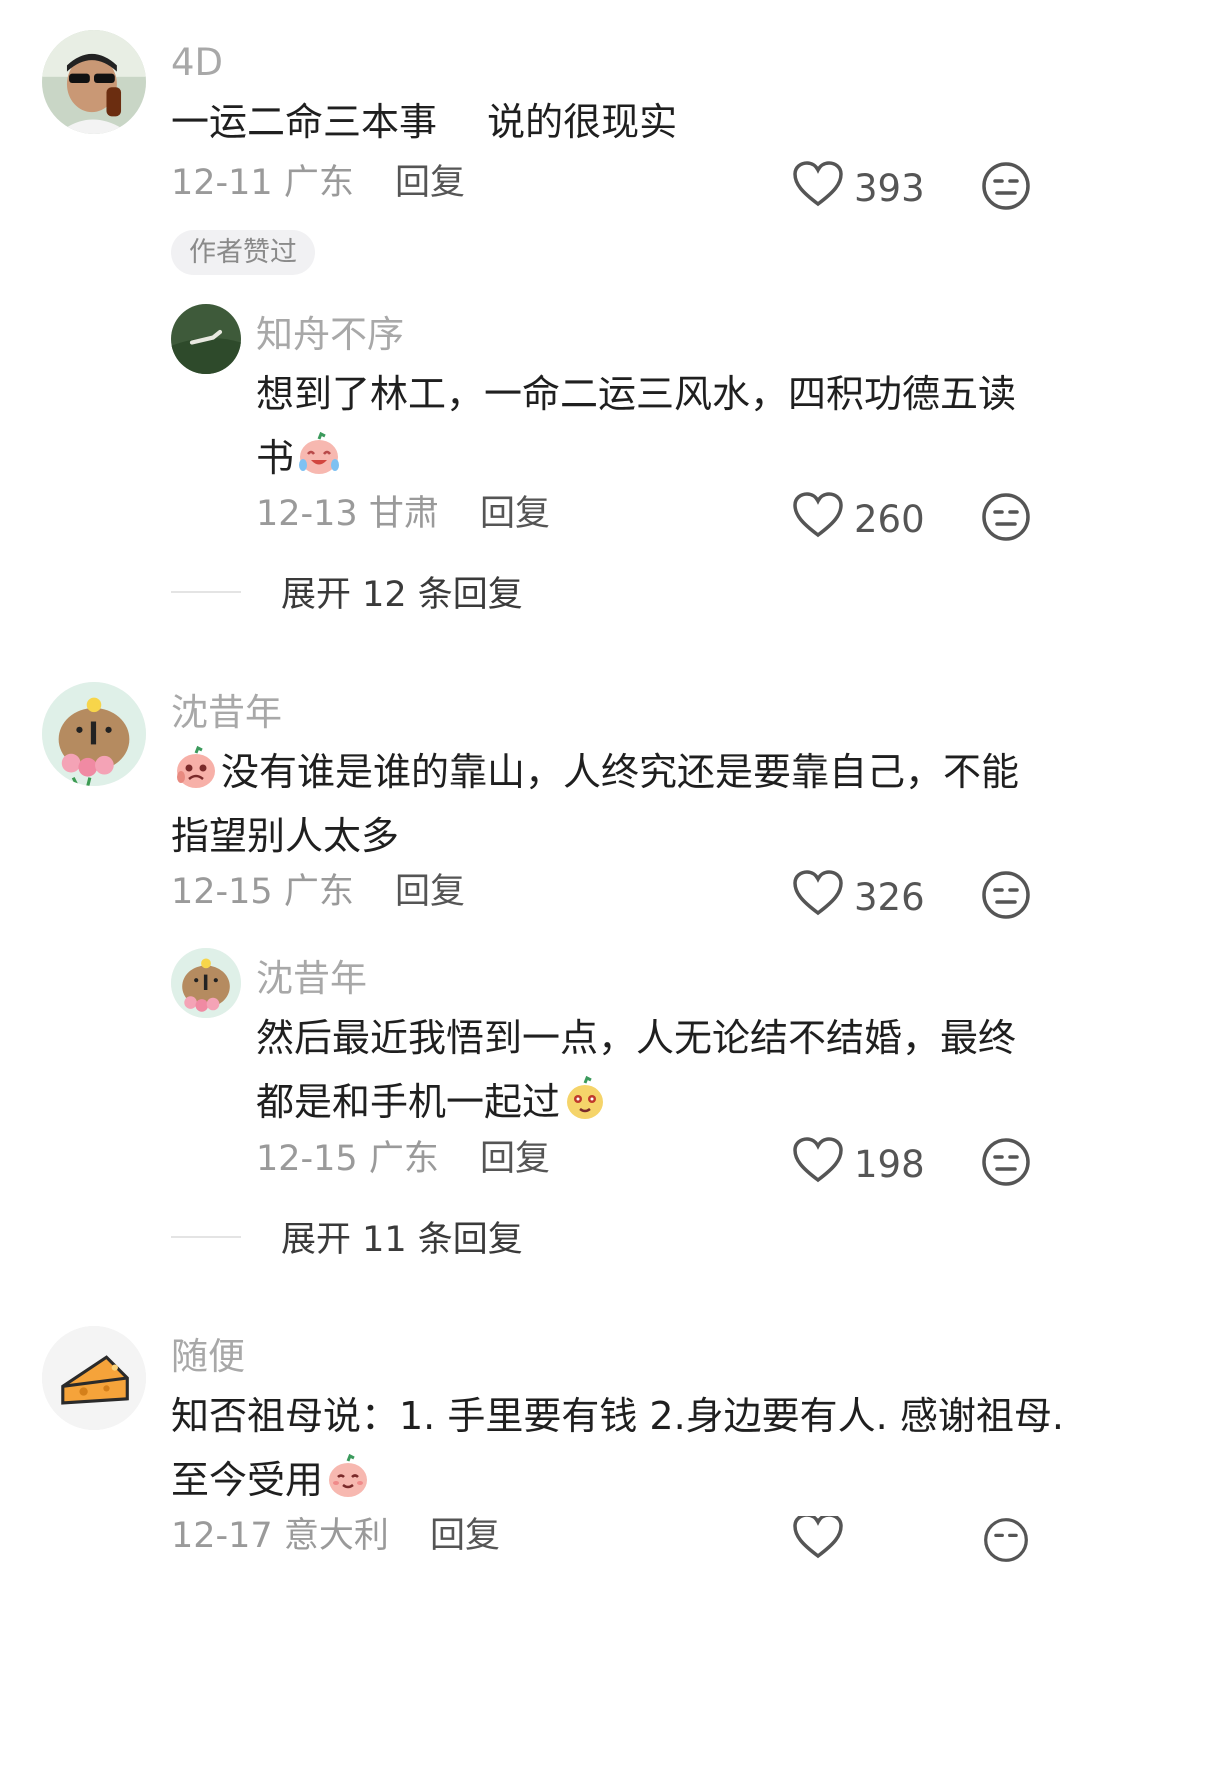 The height and width of the screenshot is (1765, 1205). I want to click on comment-location: 甘肃, so click(403, 514).